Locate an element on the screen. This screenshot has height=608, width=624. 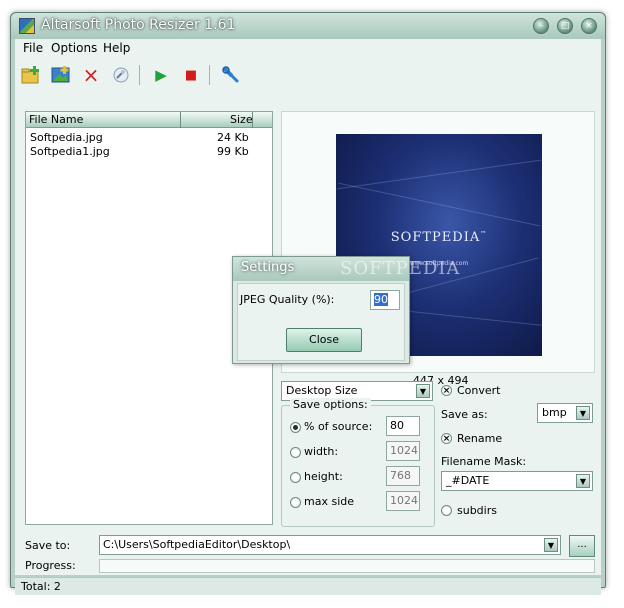
column-file-name: File Name is located at coordinates (56, 119).